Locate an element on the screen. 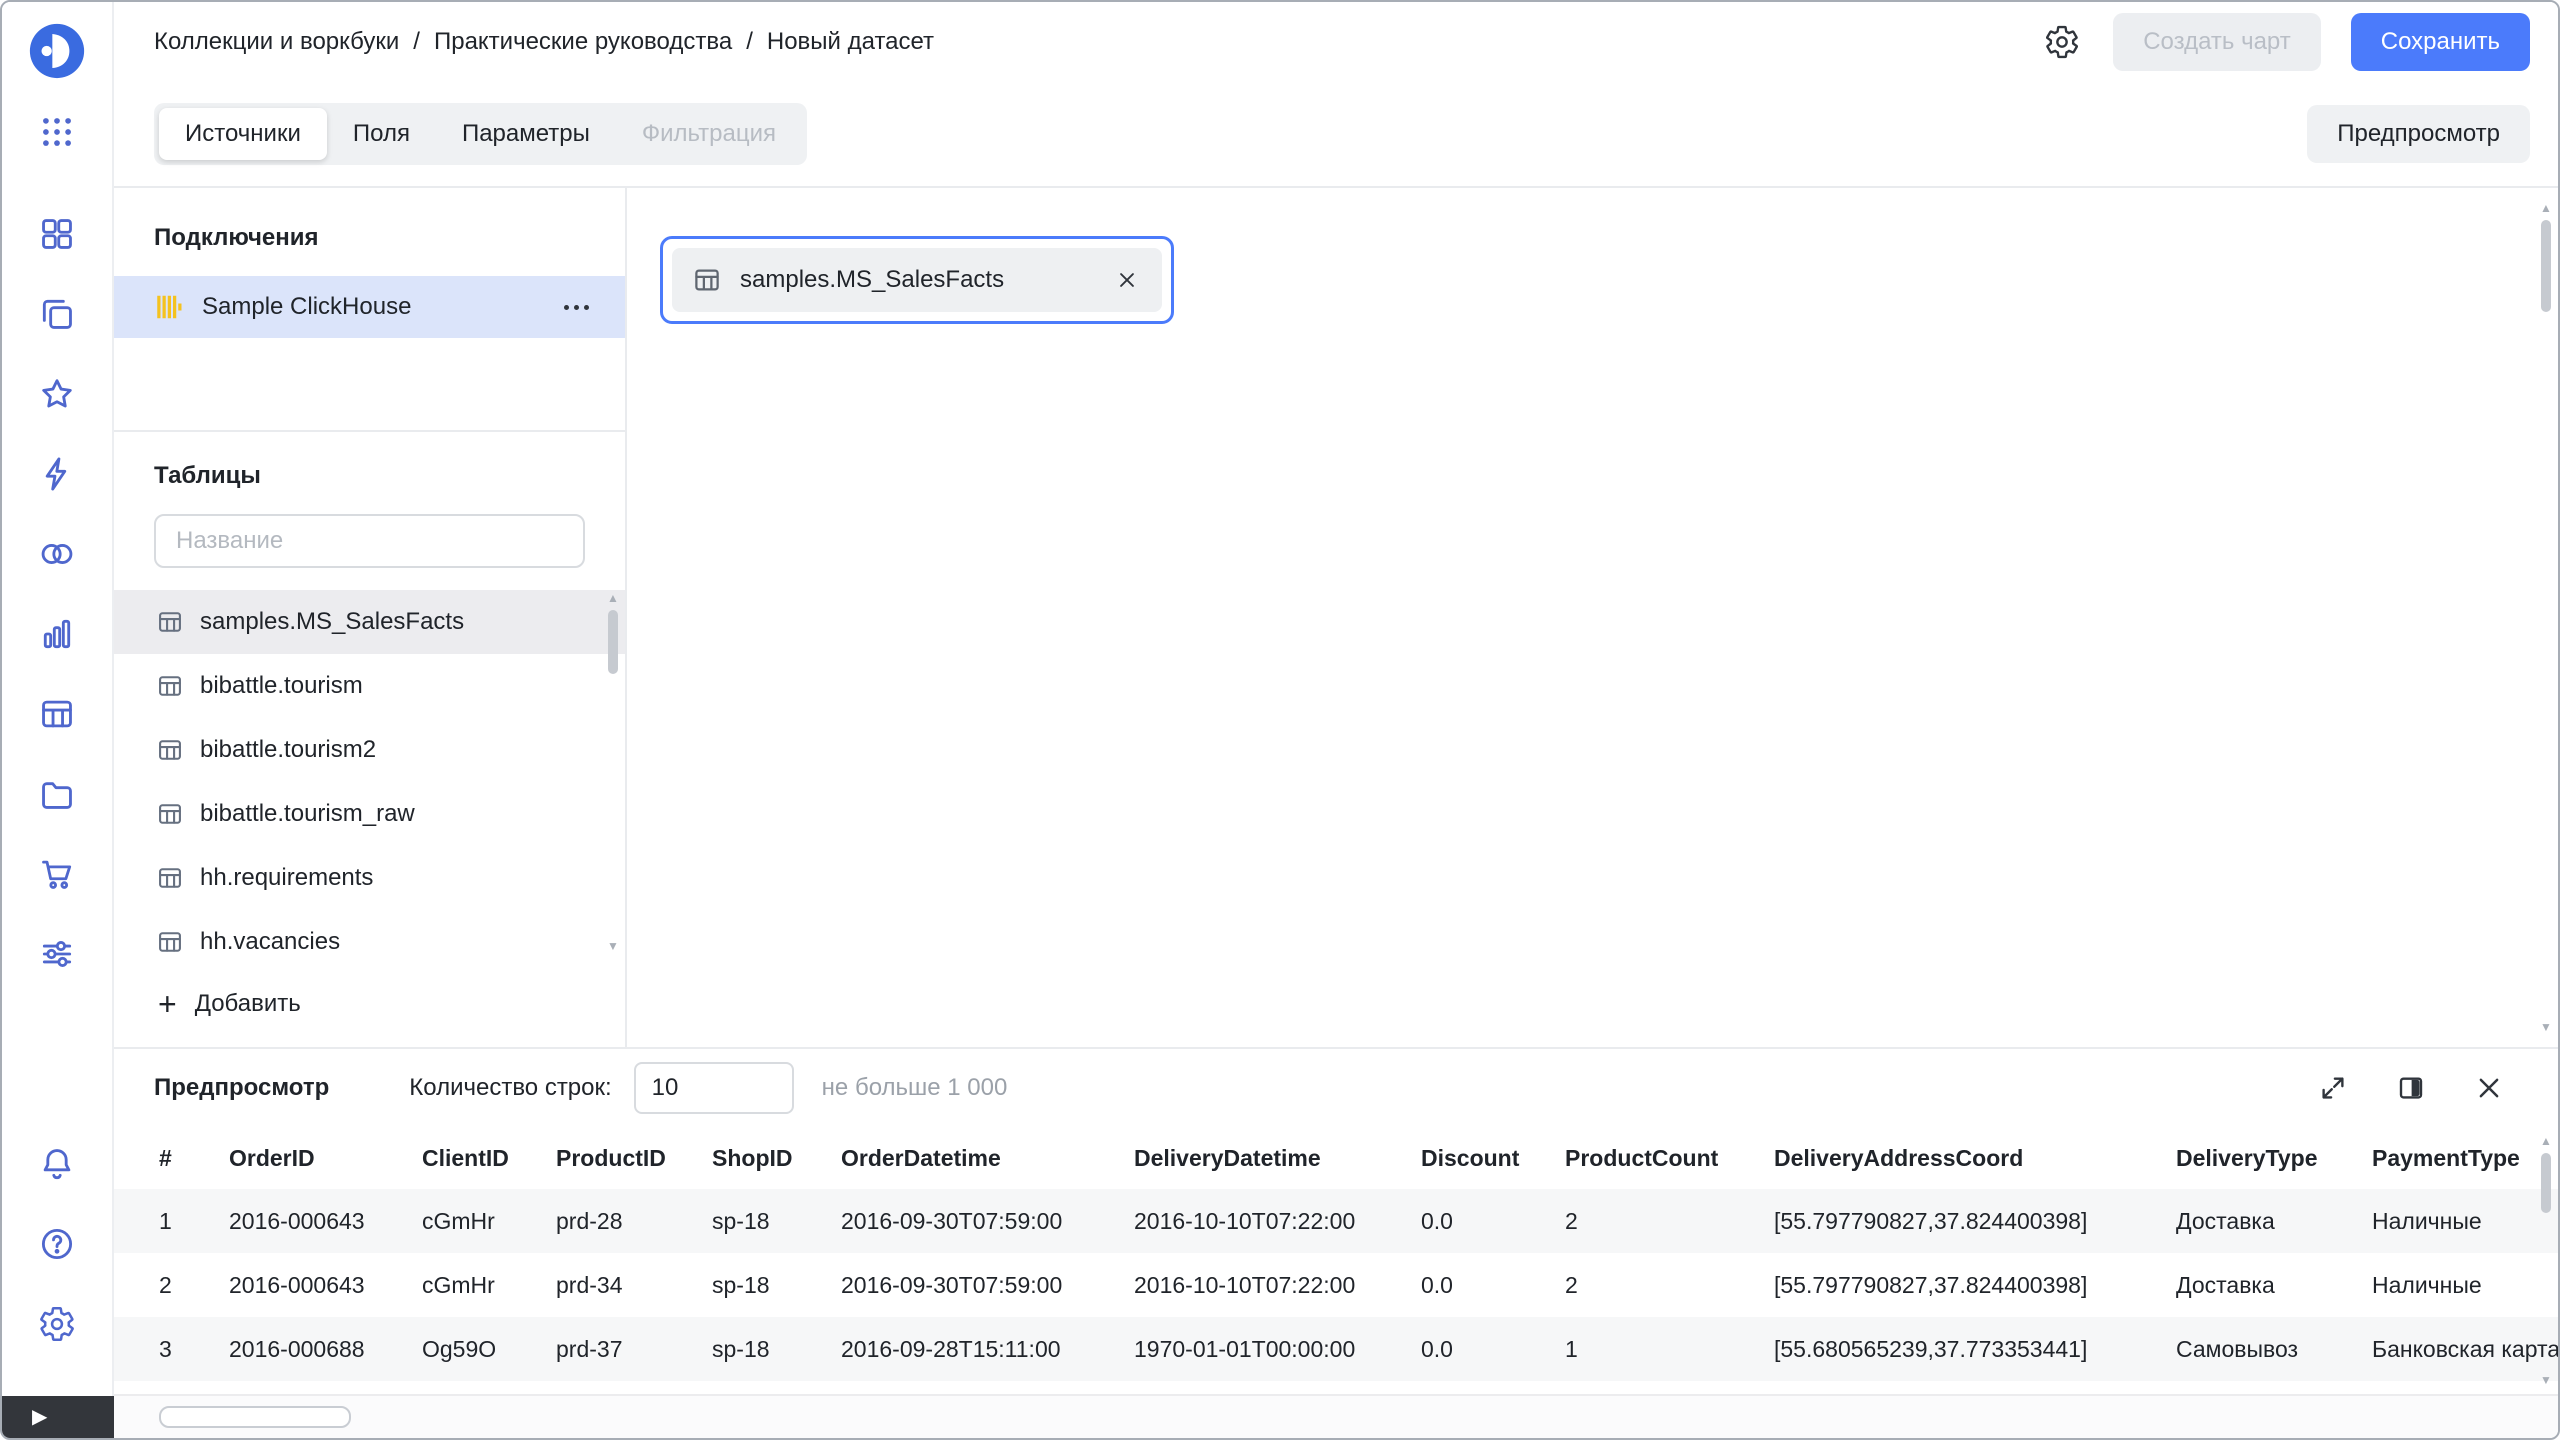 This screenshot has width=2560, height=1440. expand-panel-toggle: ▶ is located at coordinates (58, 1417).